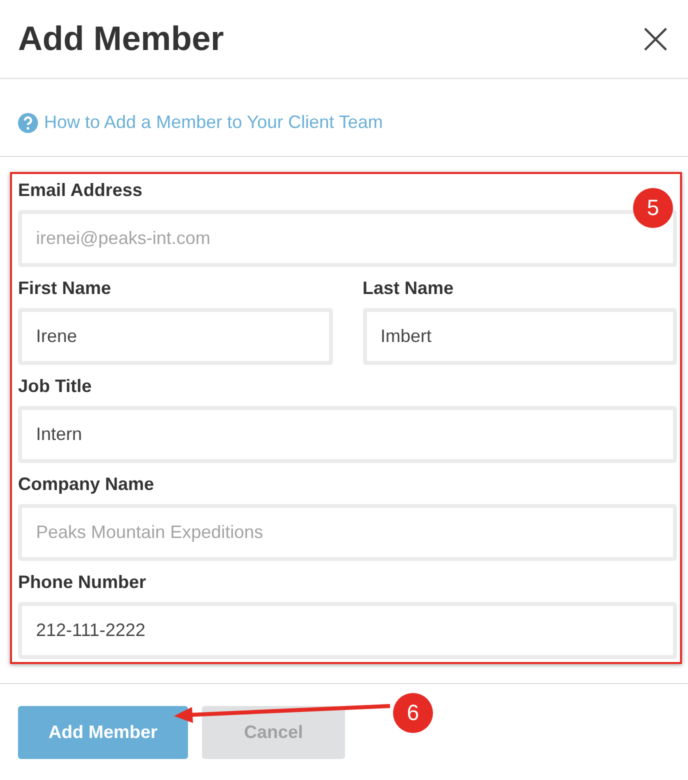 The height and width of the screenshot is (780, 688). Describe the element at coordinates (408, 288) in the screenshot. I see `field-label: Last Name` at that location.